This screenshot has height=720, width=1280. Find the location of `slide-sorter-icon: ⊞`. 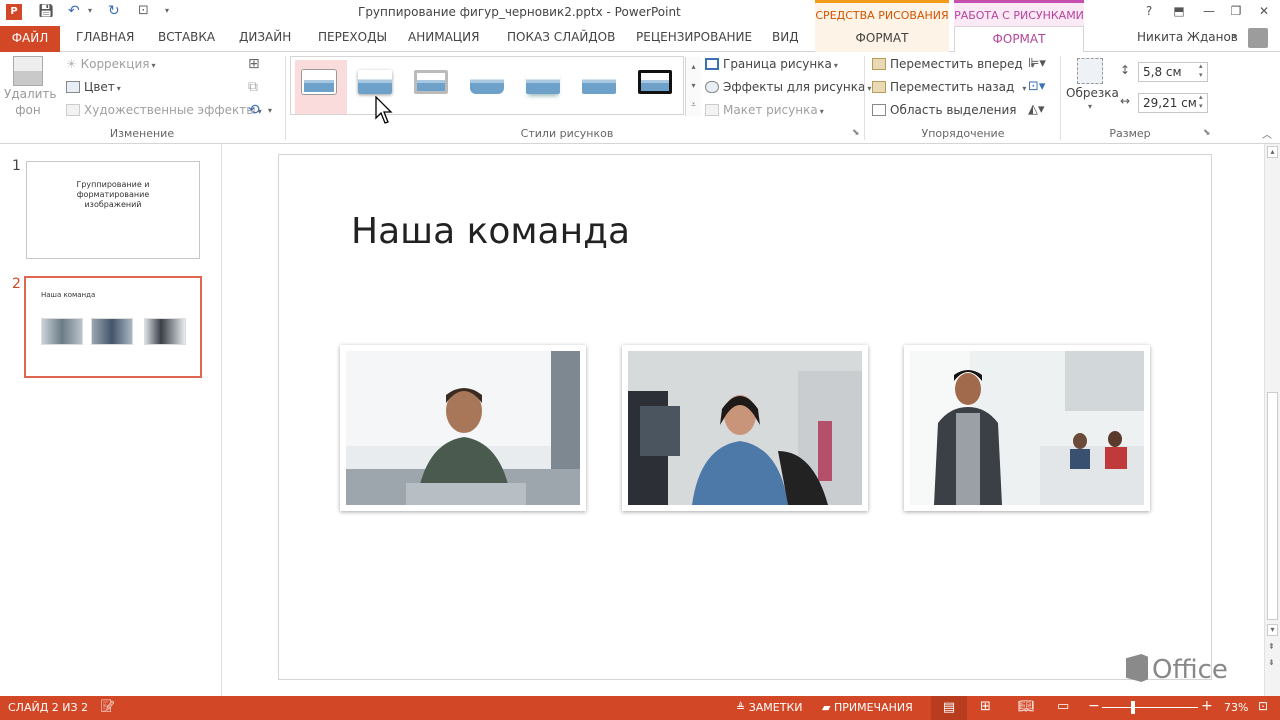

slide-sorter-icon: ⊞ is located at coordinates (985, 706).